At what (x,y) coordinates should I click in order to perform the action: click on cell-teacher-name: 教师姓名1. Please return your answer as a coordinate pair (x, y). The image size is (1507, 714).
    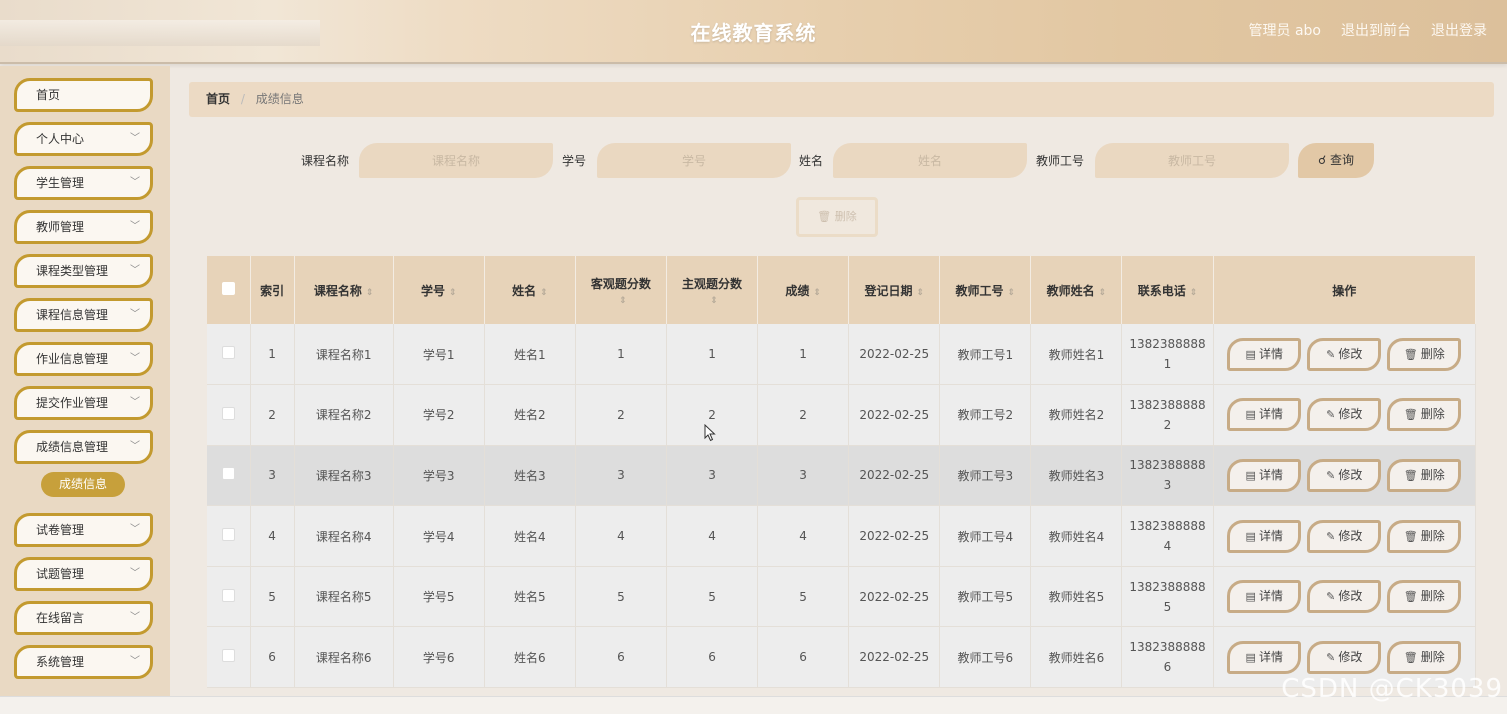
    Looking at the image, I should click on (1076, 355).